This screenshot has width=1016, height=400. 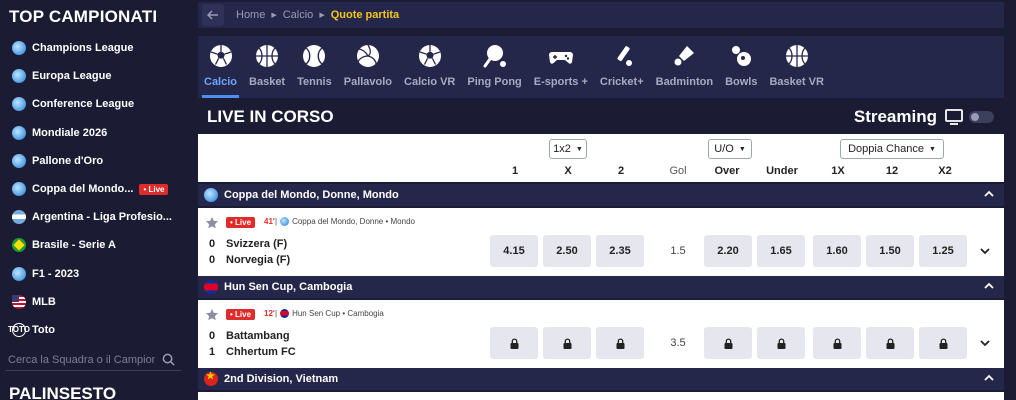 I want to click on sidebar-item-mondiale-2026: Mondiale 2026, so click(x=93, y=133).